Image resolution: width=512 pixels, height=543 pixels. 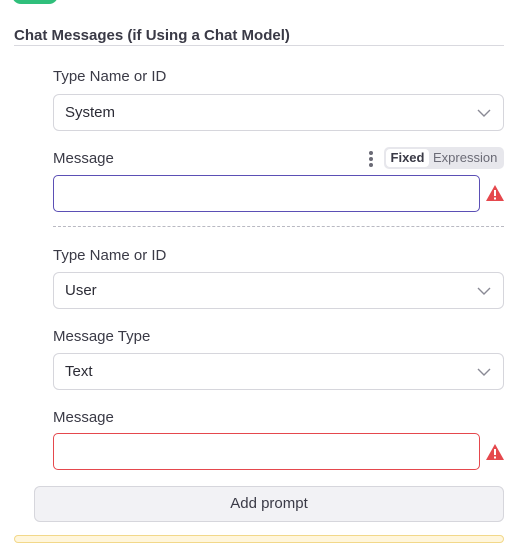 What do you see at coordinates (278, 371) in the screenshot?
I see `message-type-select: Text` at bounding box center [278, 371].